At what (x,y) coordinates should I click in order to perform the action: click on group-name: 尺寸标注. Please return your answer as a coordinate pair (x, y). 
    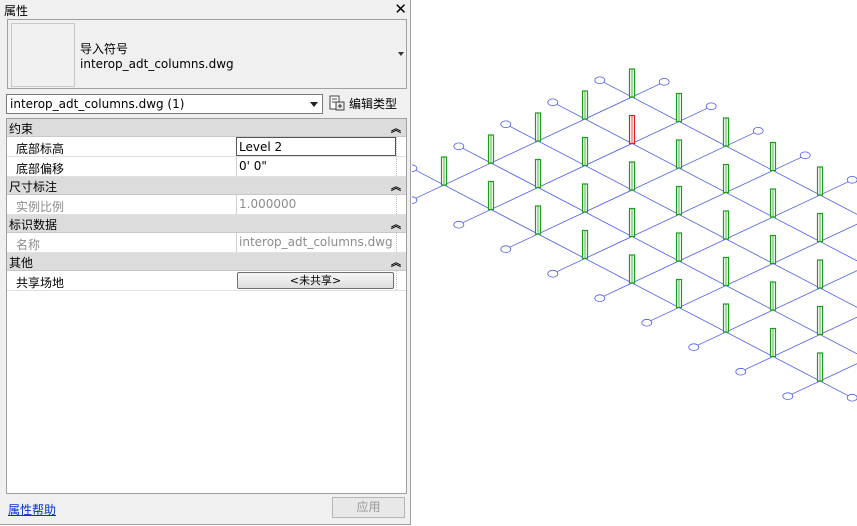
    Looking at the image, I should click on (33, 187).